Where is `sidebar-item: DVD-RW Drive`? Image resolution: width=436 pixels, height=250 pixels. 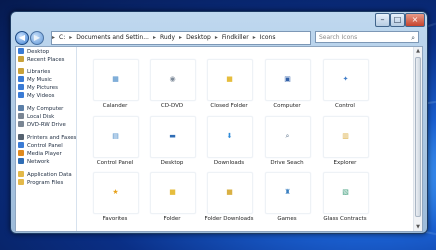 sidebar-item: DVD-RW Drive is located at coordinates (42, 125).